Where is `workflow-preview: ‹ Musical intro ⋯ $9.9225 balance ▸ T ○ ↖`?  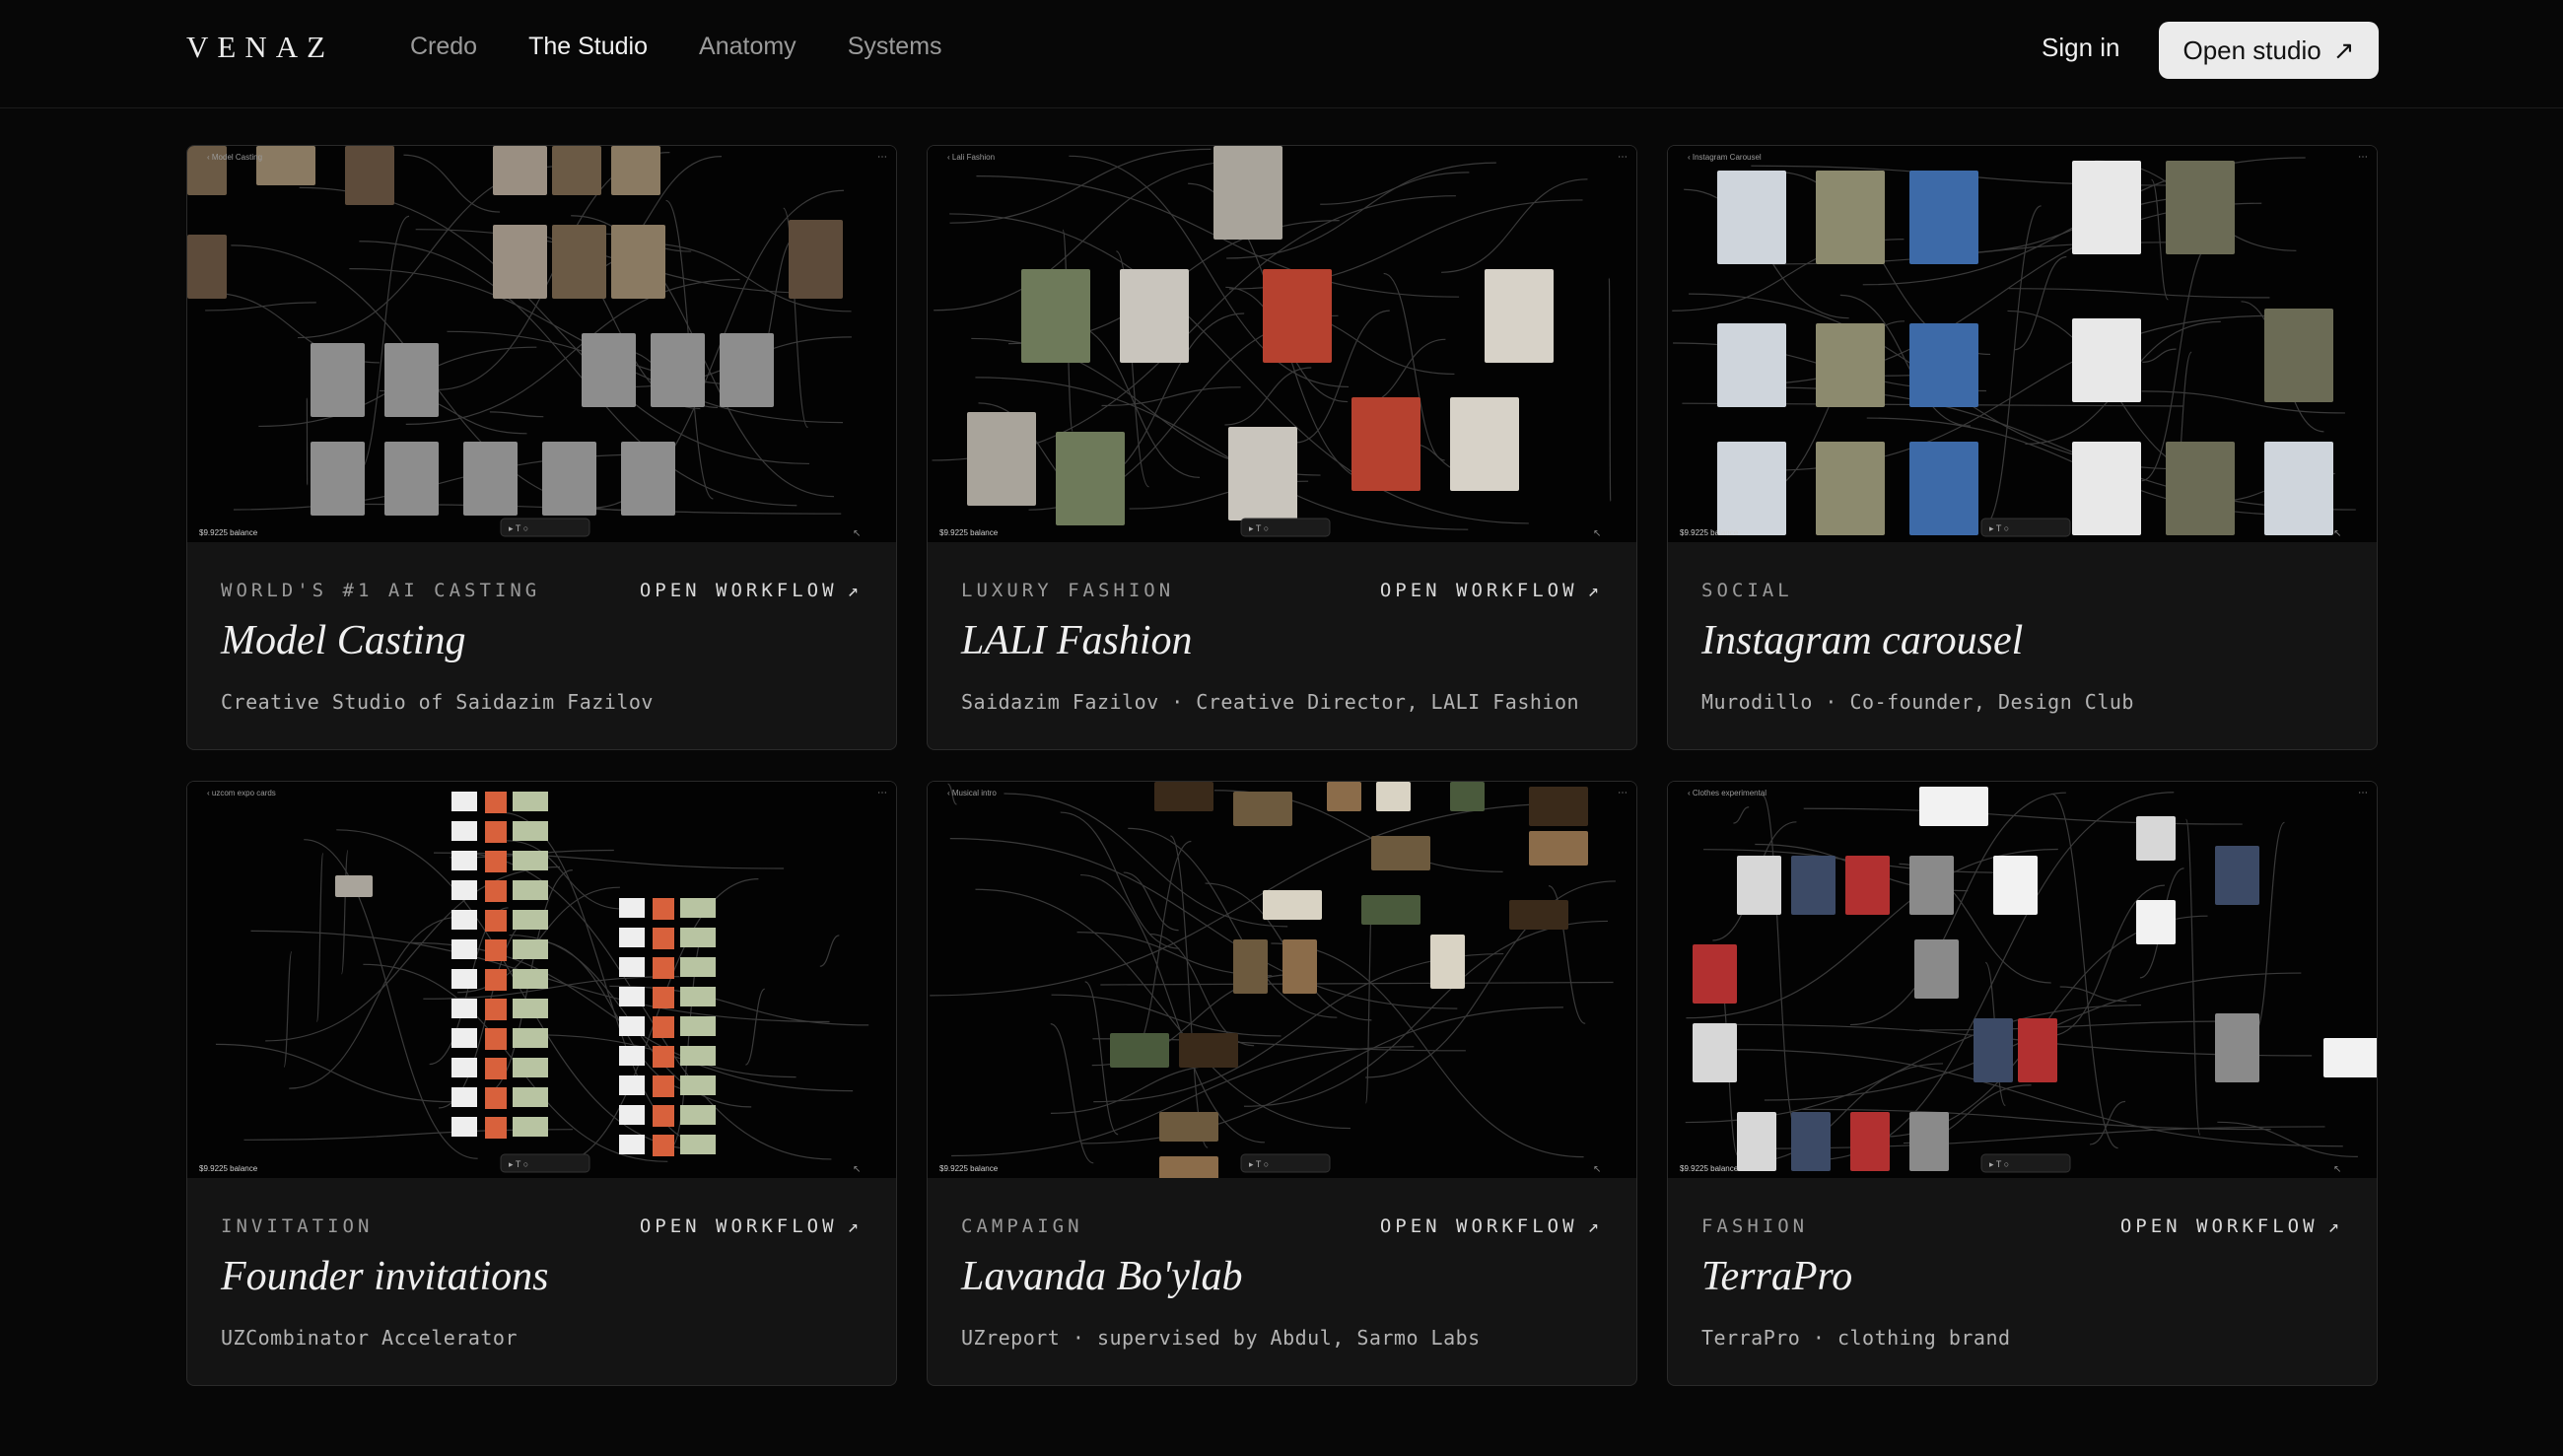
workflow-preview: ‹ Musical intro ⋯ $9.9225 balance ▸ T ○ ↖ is located at coordinates (1282, 980).